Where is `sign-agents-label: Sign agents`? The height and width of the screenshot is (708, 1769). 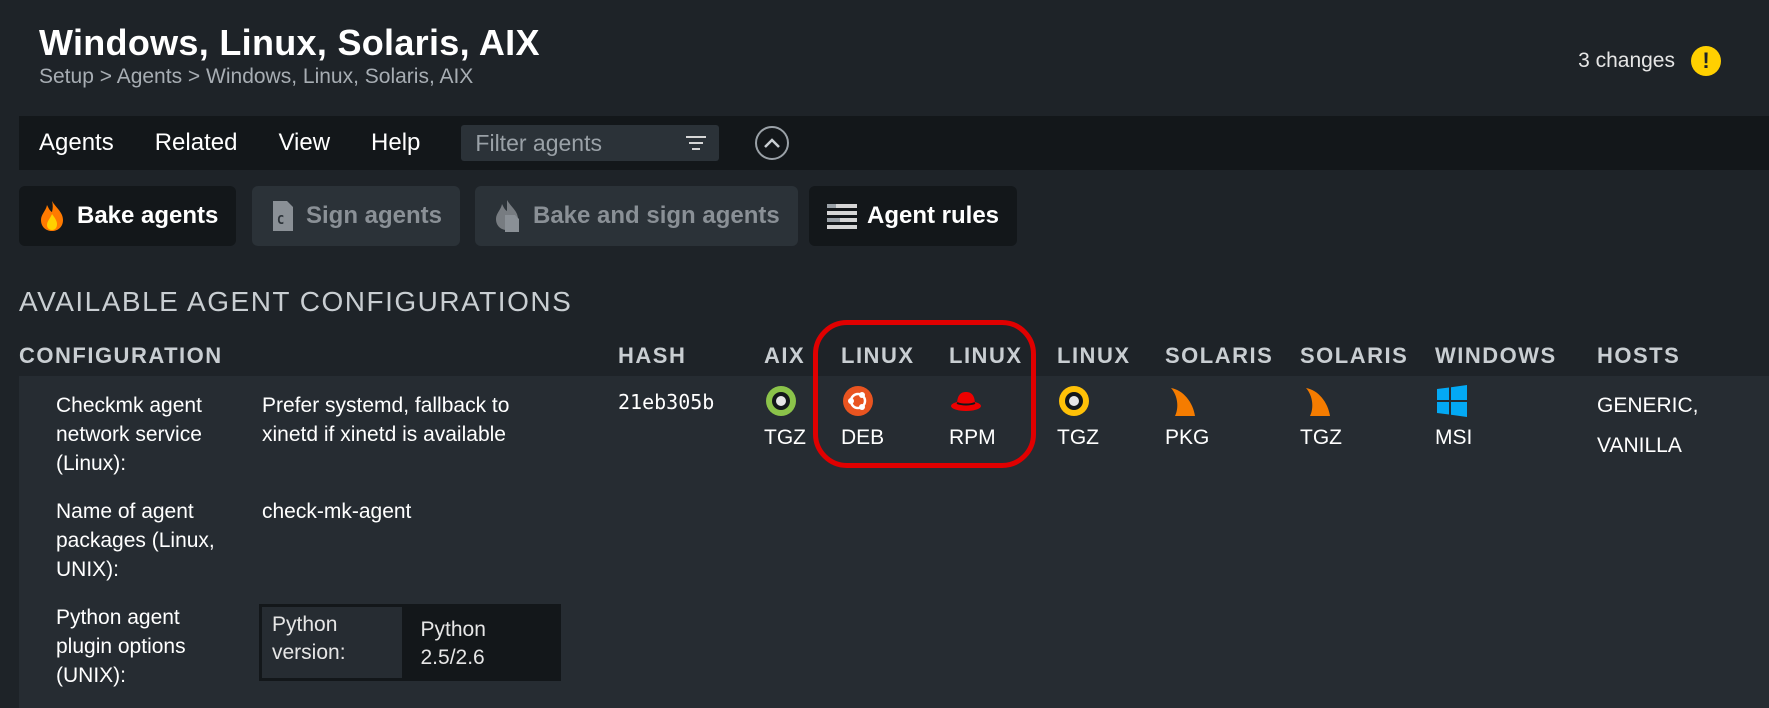
sign-agents-label: Sign agents is located at coordinates (374, 215).